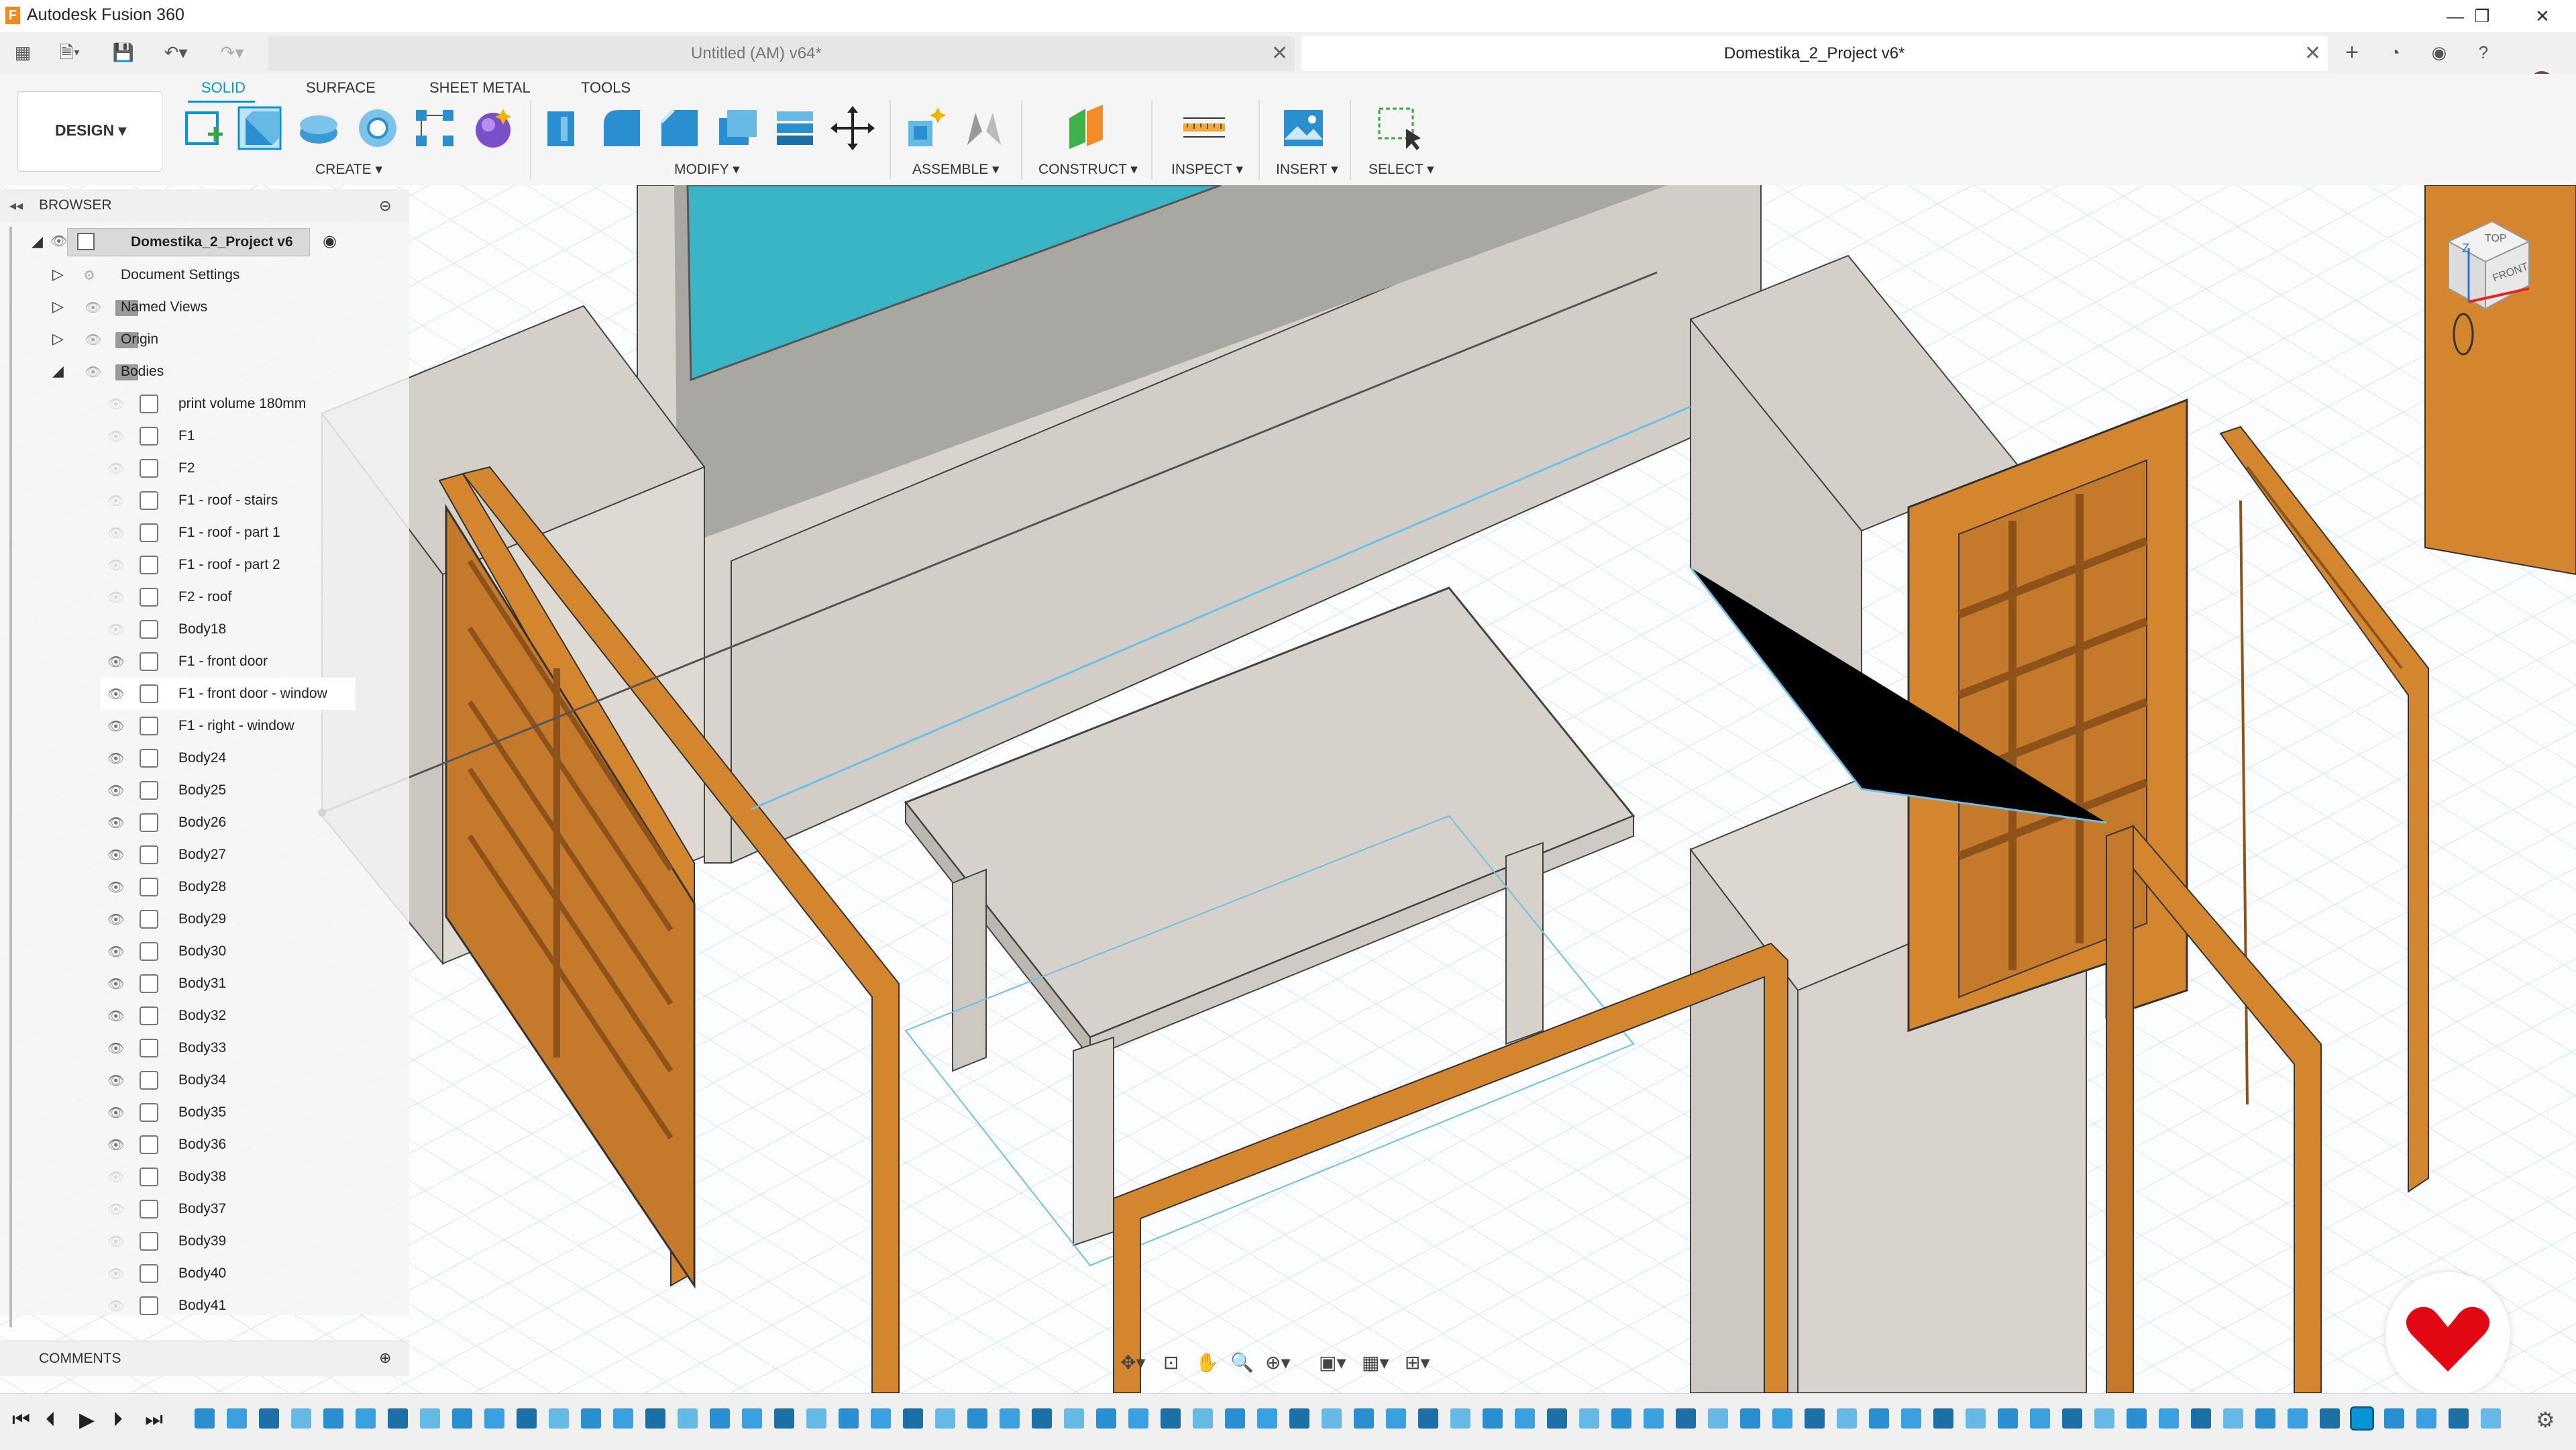 This screenshot has height=1450, width=2576. I want to click on tree-body-item: 👁 Body41, so click(204, 1306).